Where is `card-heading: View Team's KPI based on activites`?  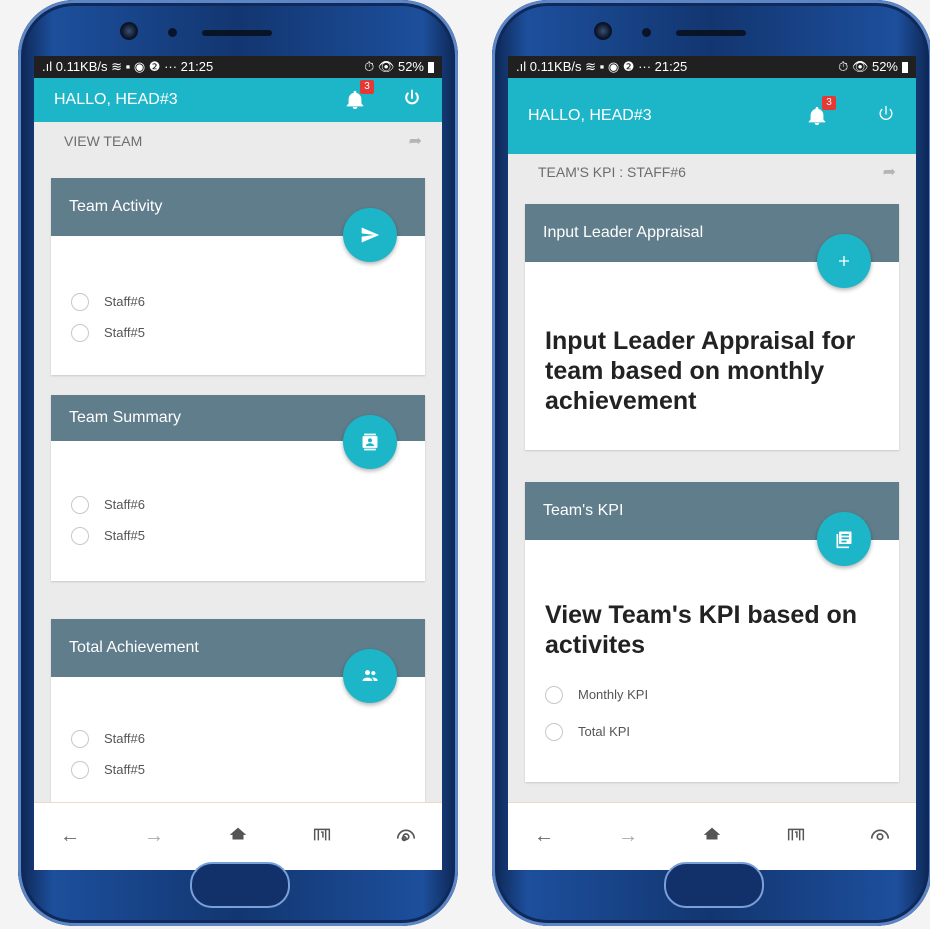 card-heading: View Team's KPI based on activites is located at coordinates (701, 630).